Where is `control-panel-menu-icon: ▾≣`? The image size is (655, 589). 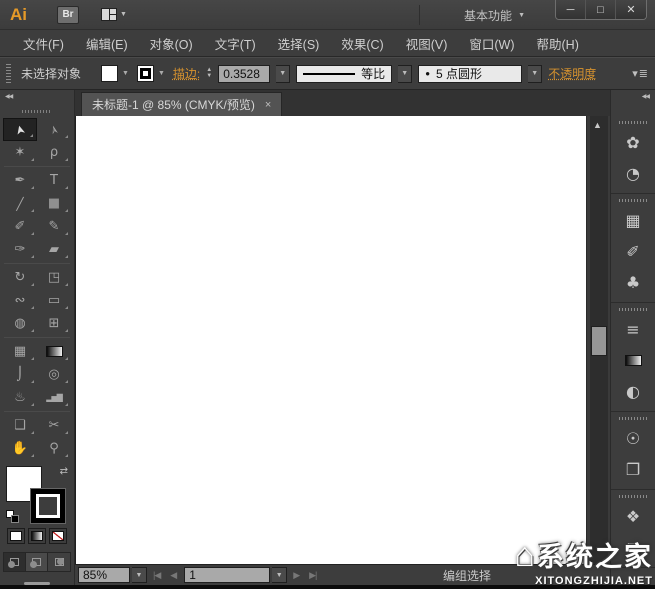
control-panel-menu-icon: ▾≣ is located at coordinates (640, 73).